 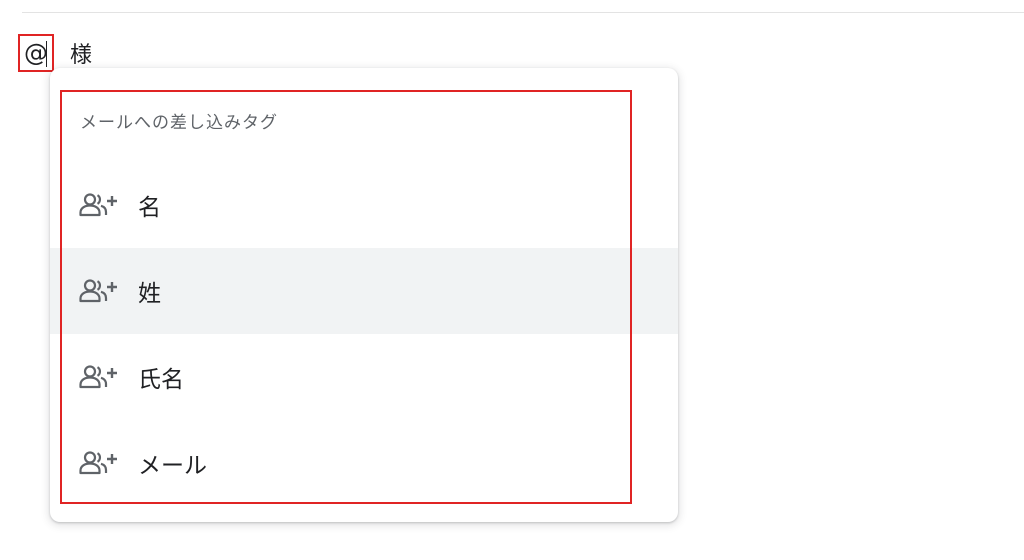 I want to click on divider, so click(x=523, y=12).